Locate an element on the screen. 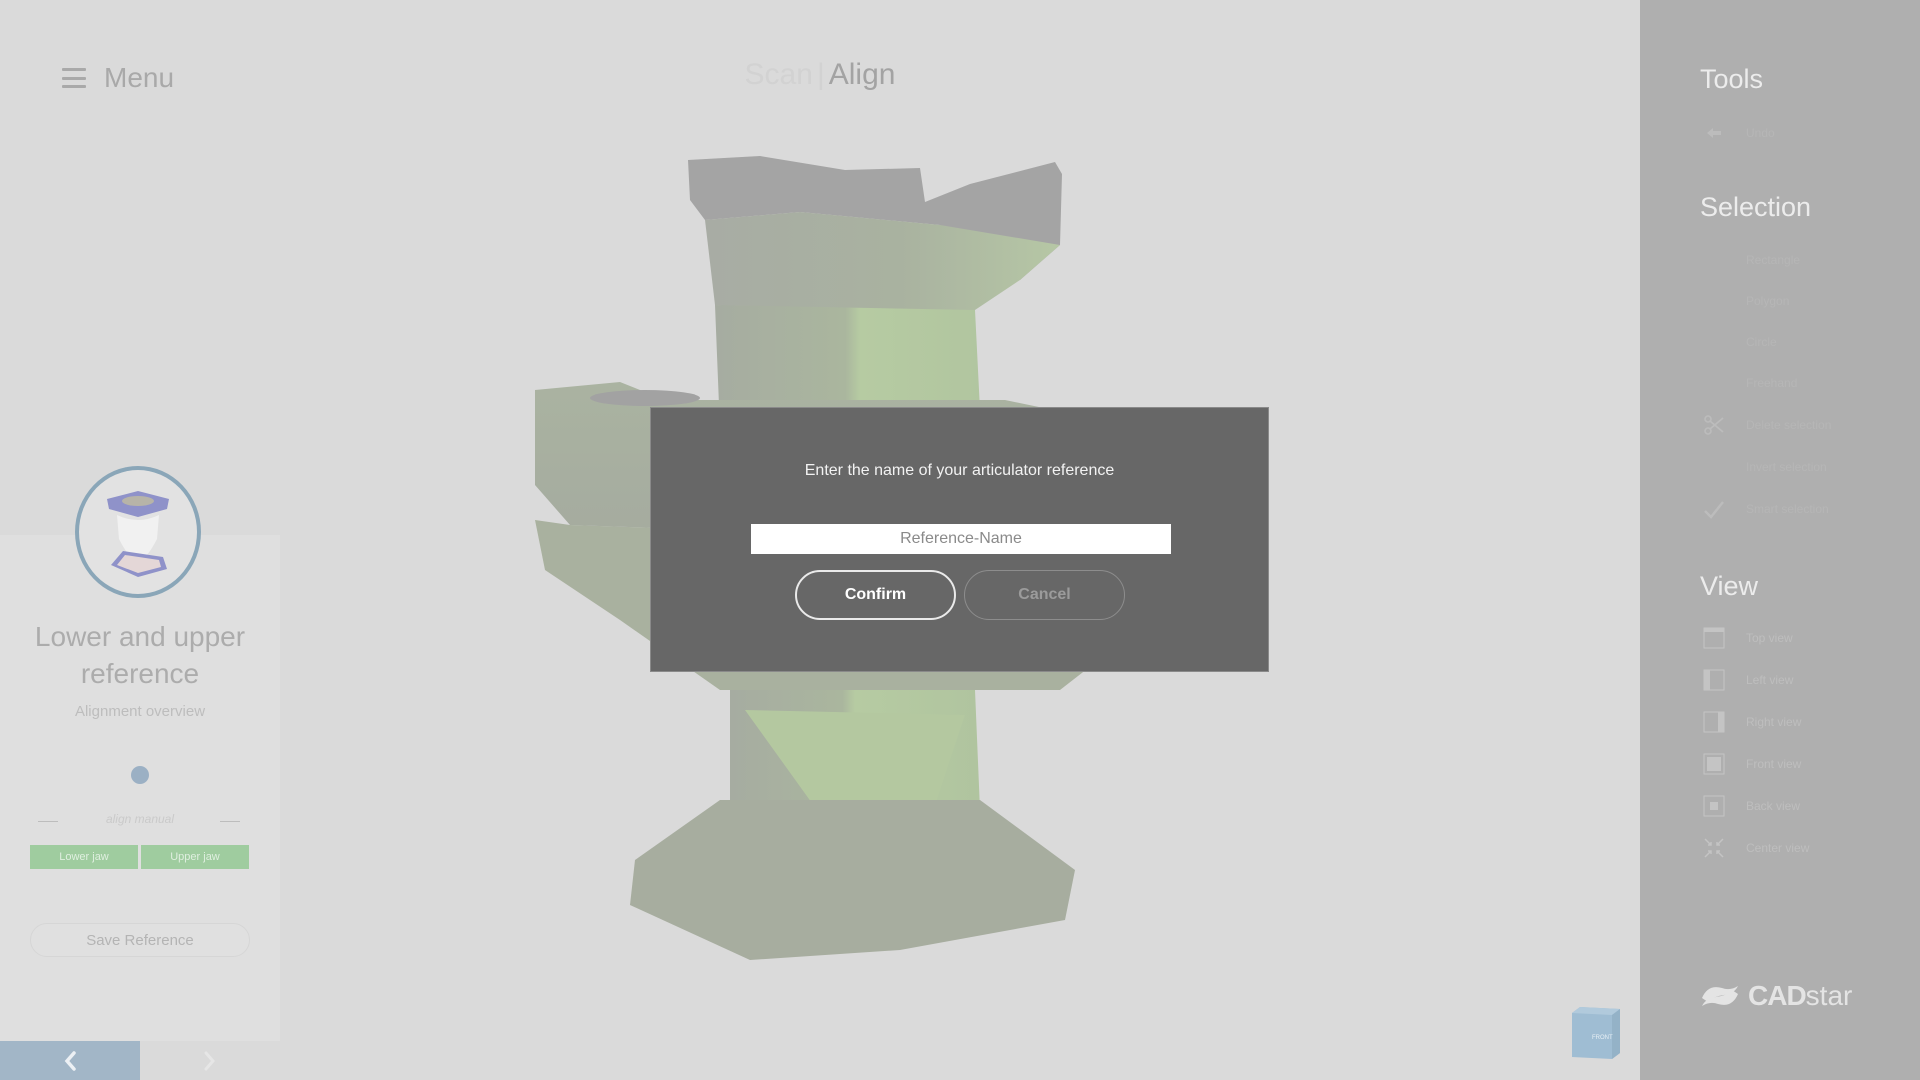 This screenshot has width=1920, height=1080. cadstar-logo: CADstar is located at coordinates (1775, 996).